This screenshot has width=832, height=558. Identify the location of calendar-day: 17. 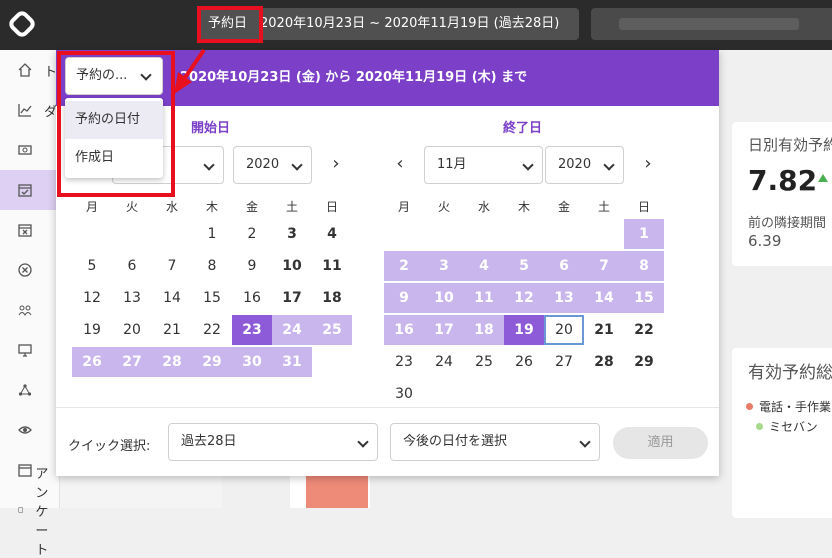
(292, 298).